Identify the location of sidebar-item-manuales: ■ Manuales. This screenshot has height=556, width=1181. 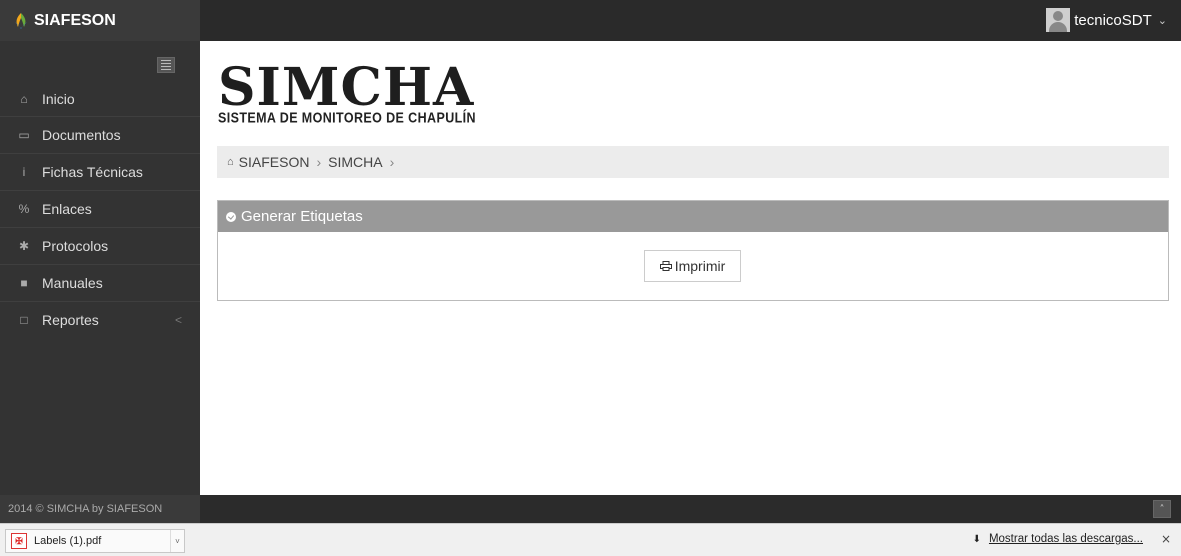
(100, 282).